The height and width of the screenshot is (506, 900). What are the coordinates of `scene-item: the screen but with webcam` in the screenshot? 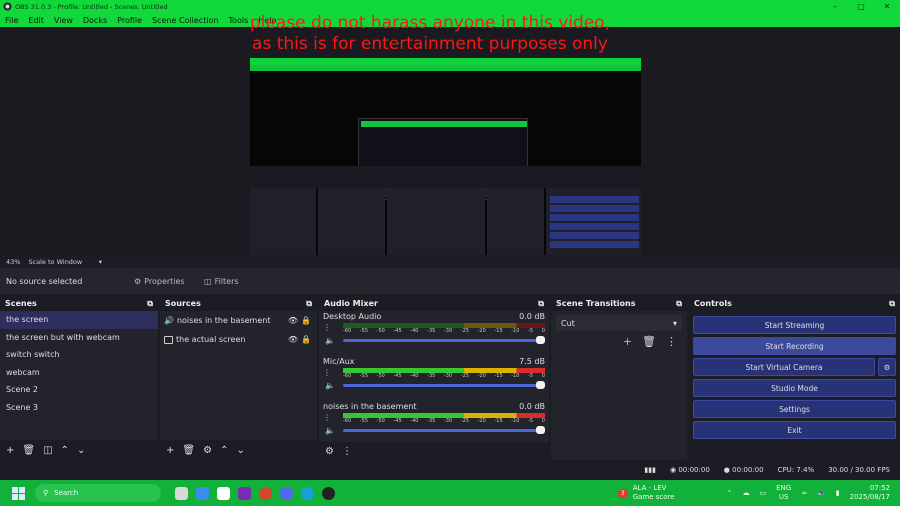 It's located at (79, 338).